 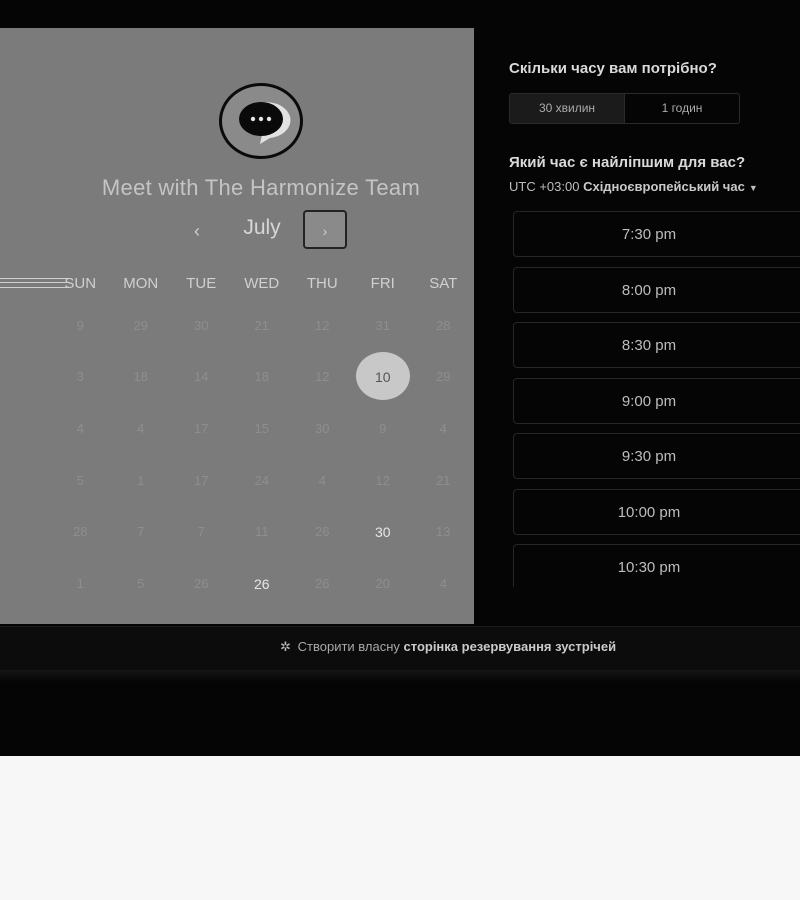 What do you see at coordinates (400, 676) in the screenshot?
I see `divider` at bounding box center [400, 676].